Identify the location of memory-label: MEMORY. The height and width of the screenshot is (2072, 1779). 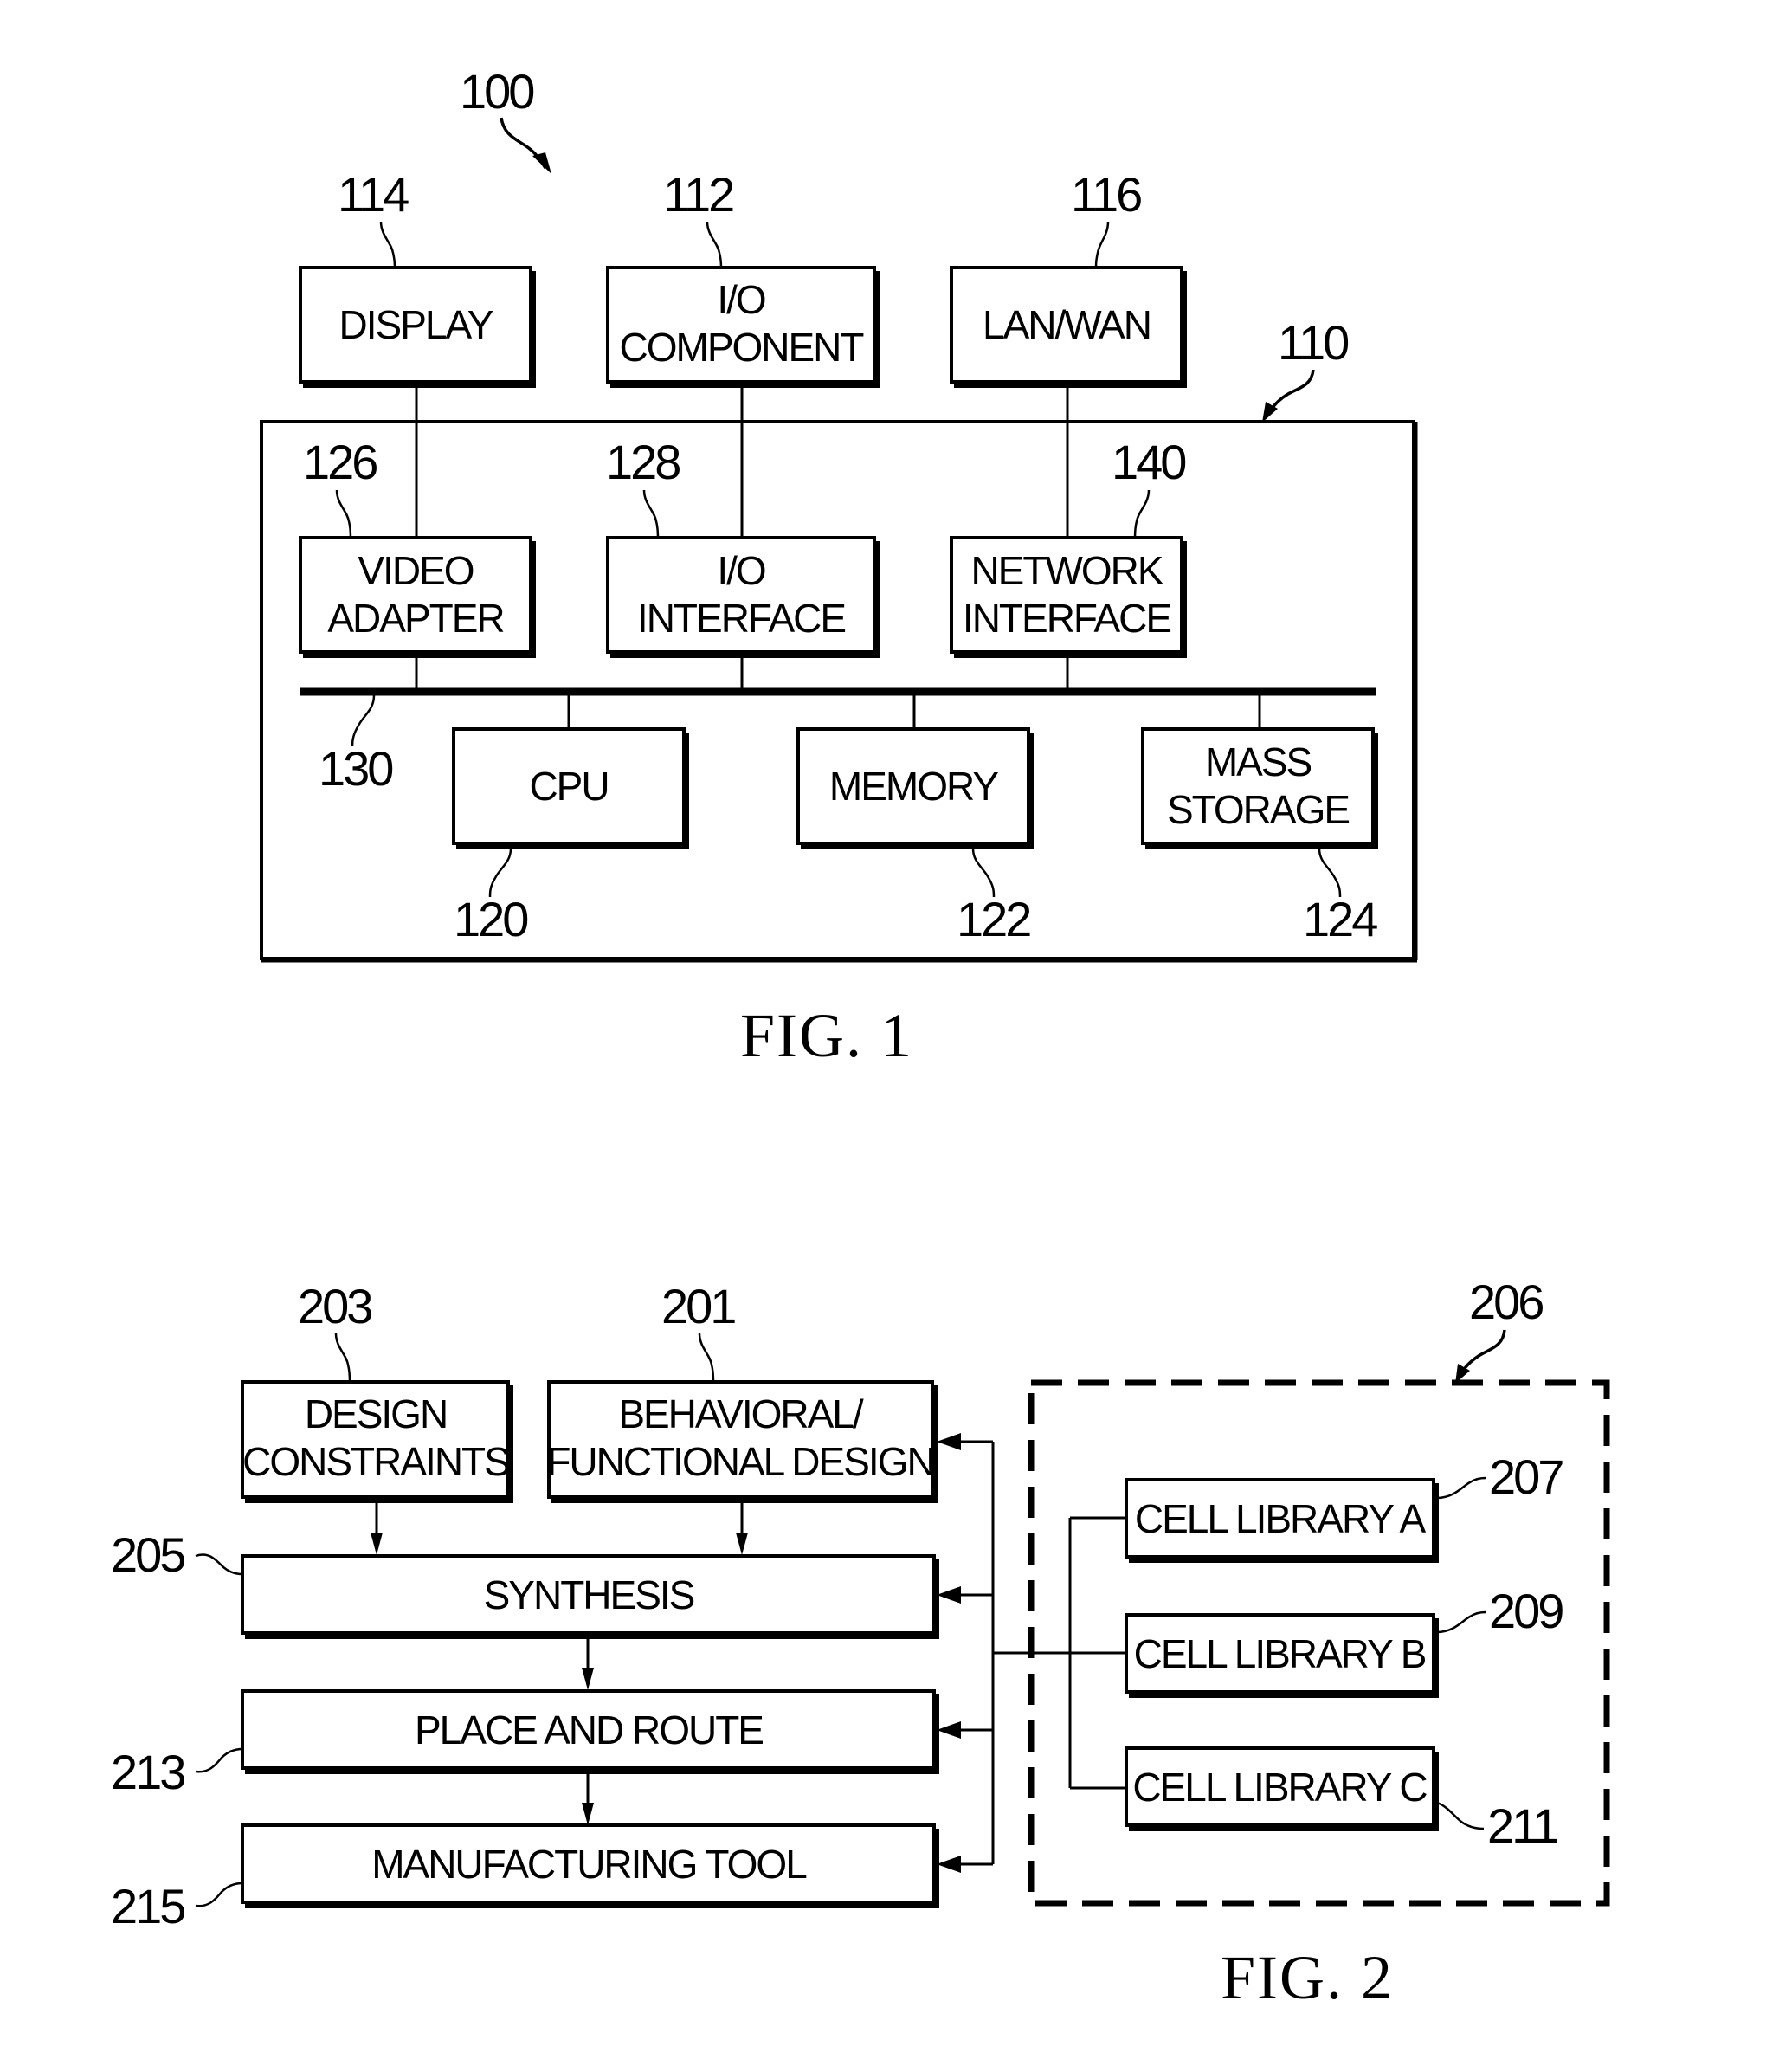
(913, 786).